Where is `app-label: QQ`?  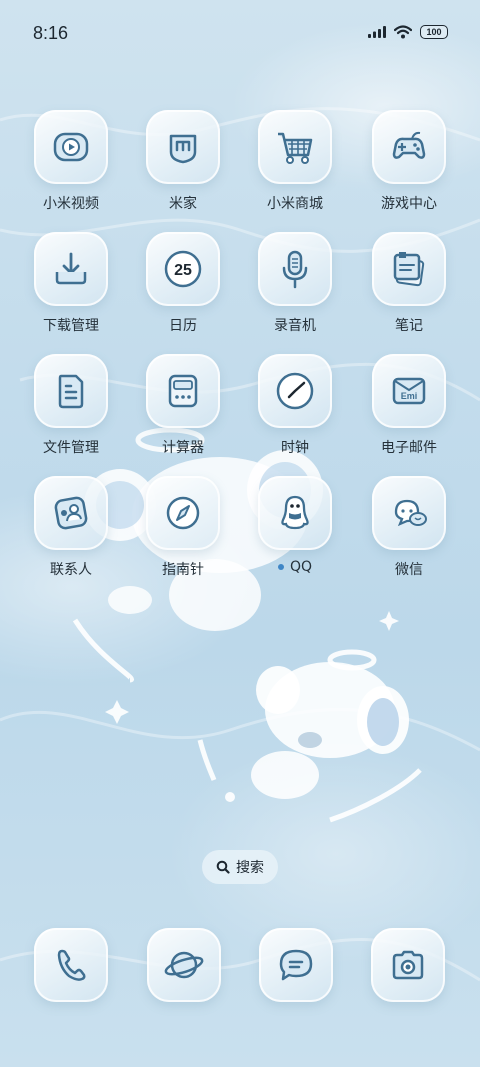 app-label: QQ is located at coordinates (295, 567).